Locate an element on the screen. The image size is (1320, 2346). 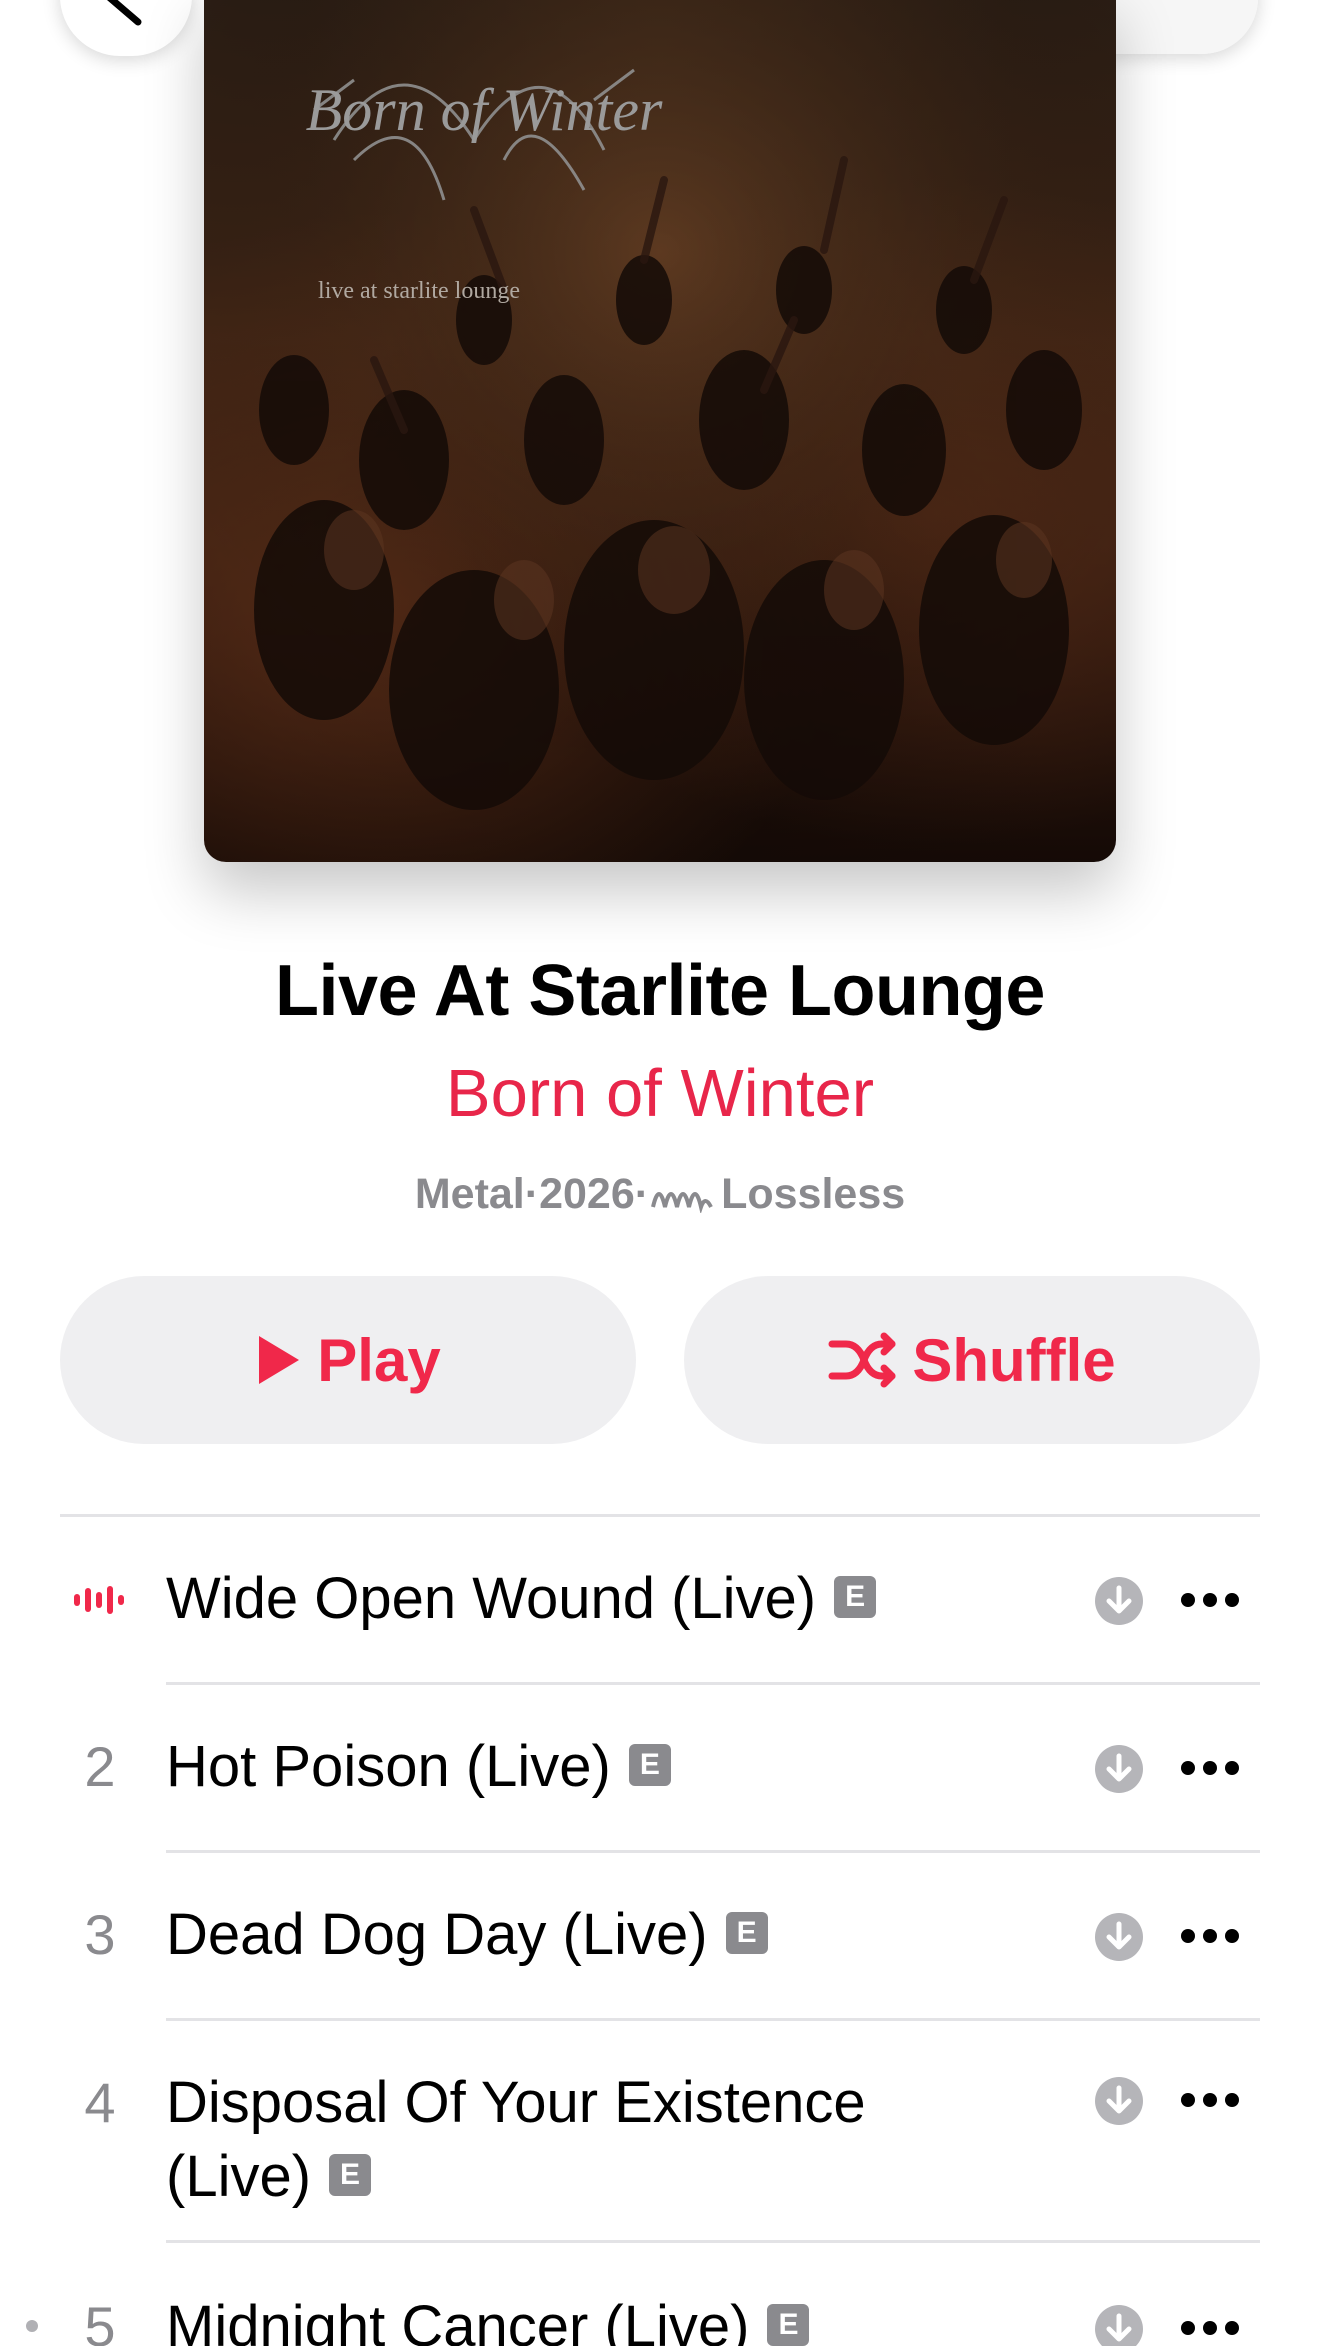
album-year: 2026 is located at coordinates (587, 1194).